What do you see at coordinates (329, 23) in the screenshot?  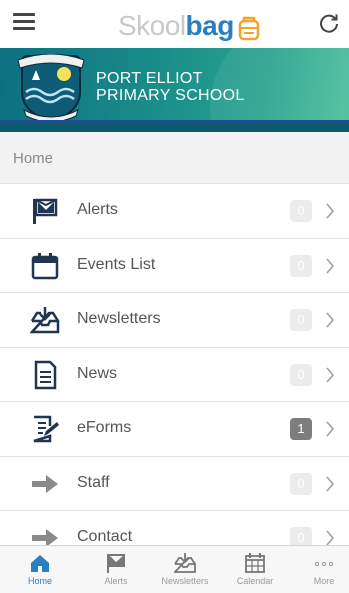 I see `refresh-icon` at bounding box center [329, 23].